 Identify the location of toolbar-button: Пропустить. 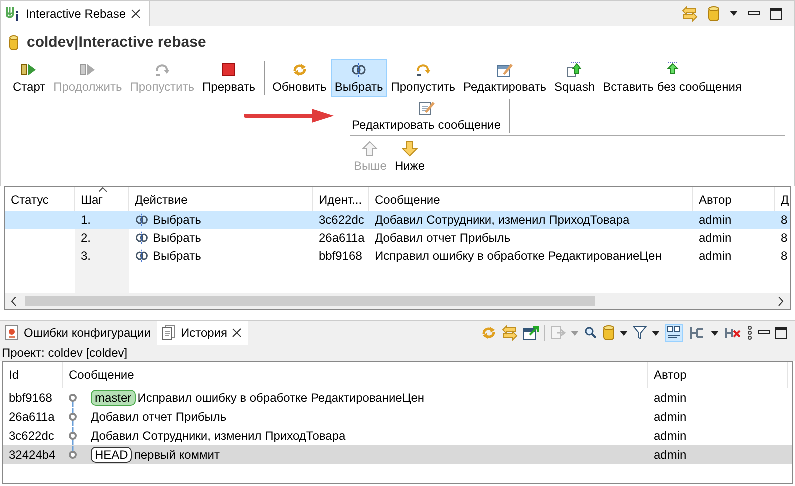
(423, 78).